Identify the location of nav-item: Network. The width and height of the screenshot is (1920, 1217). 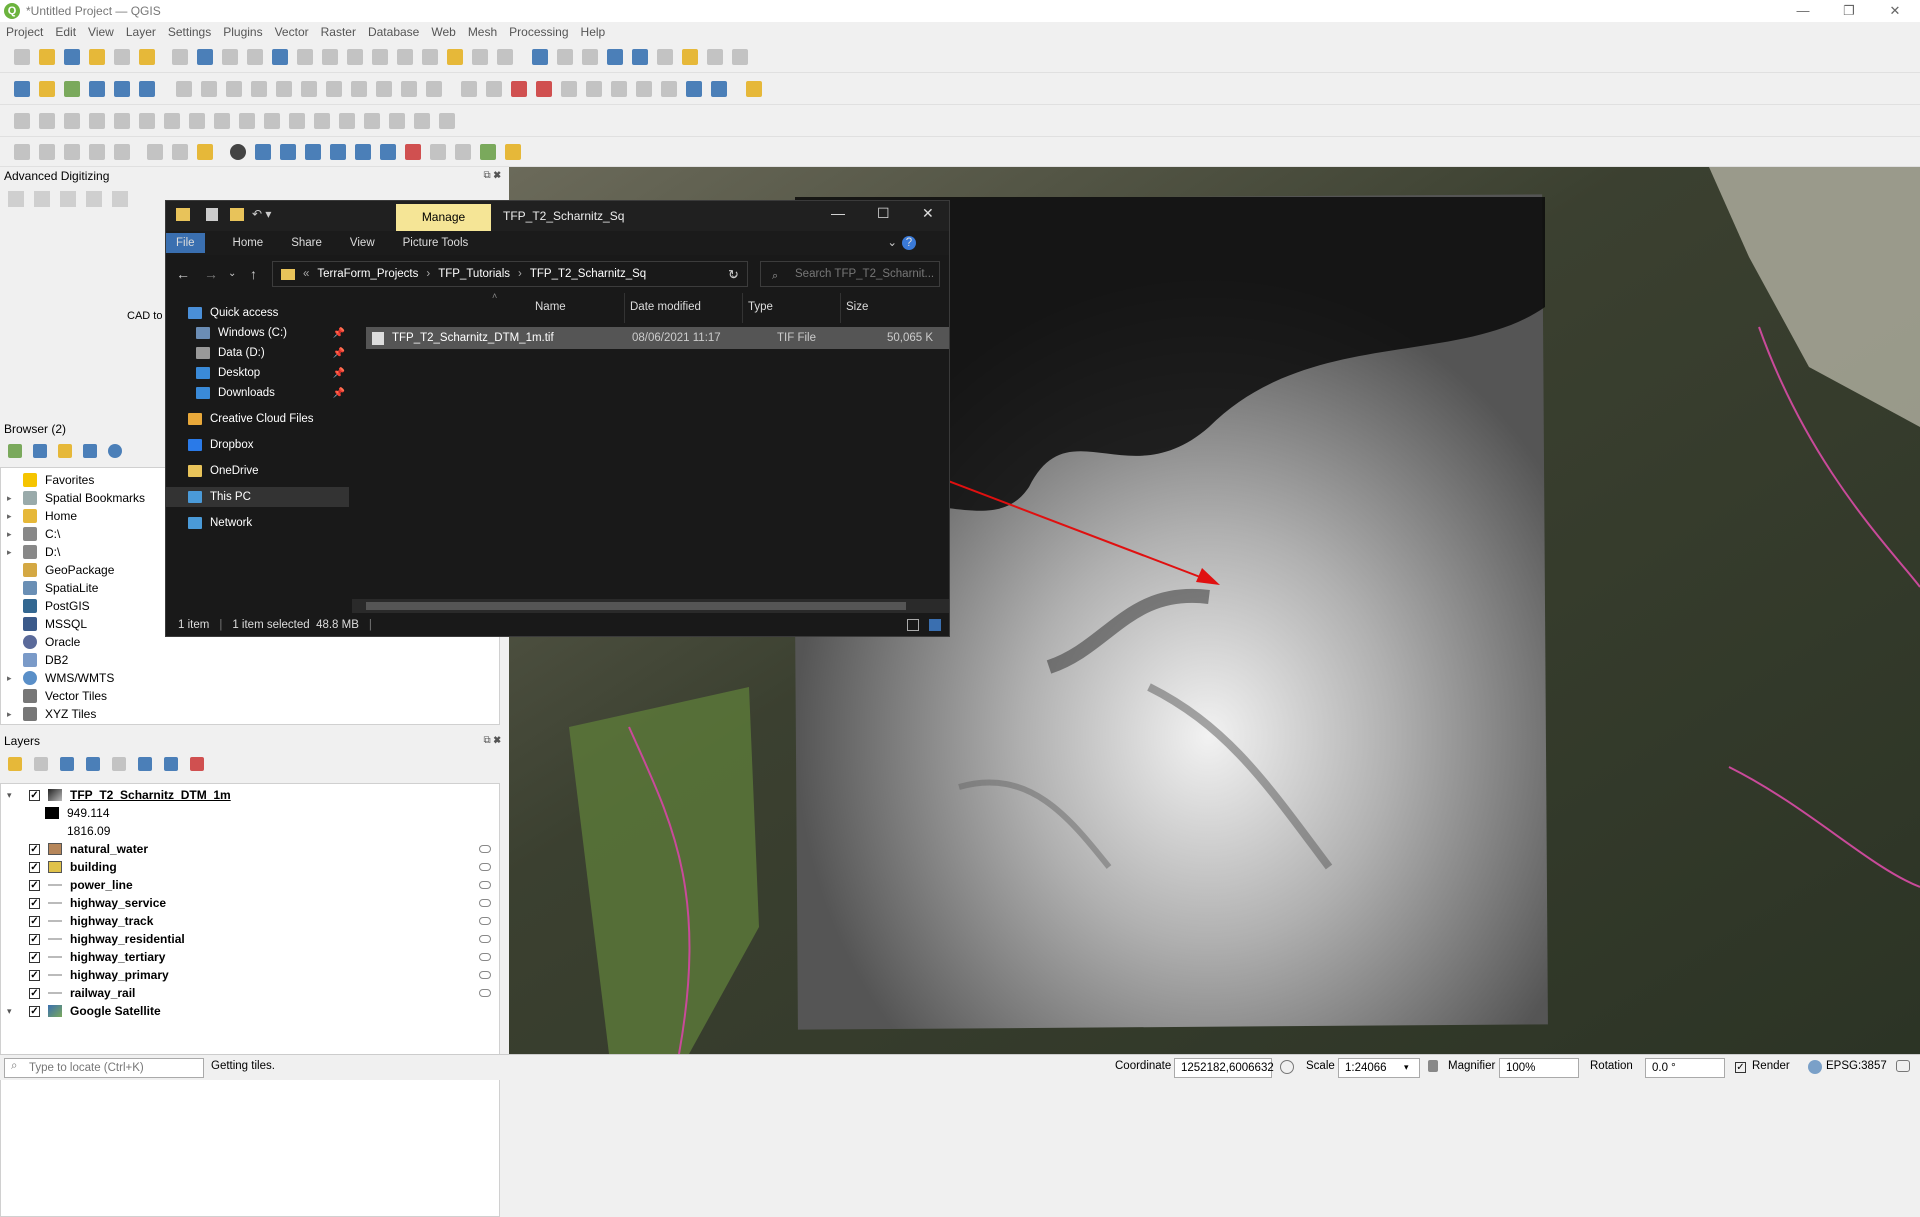
(220, 523).